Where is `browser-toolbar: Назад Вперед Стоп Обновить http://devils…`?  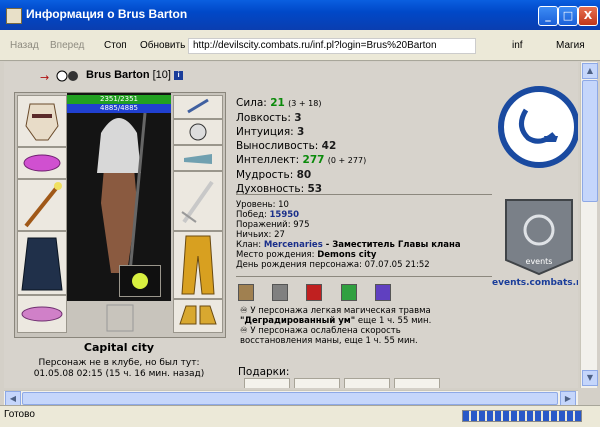
browser-toolbar: Назад Вперед Стоп Обновить http://devils… is located at coordinates (300, 45).